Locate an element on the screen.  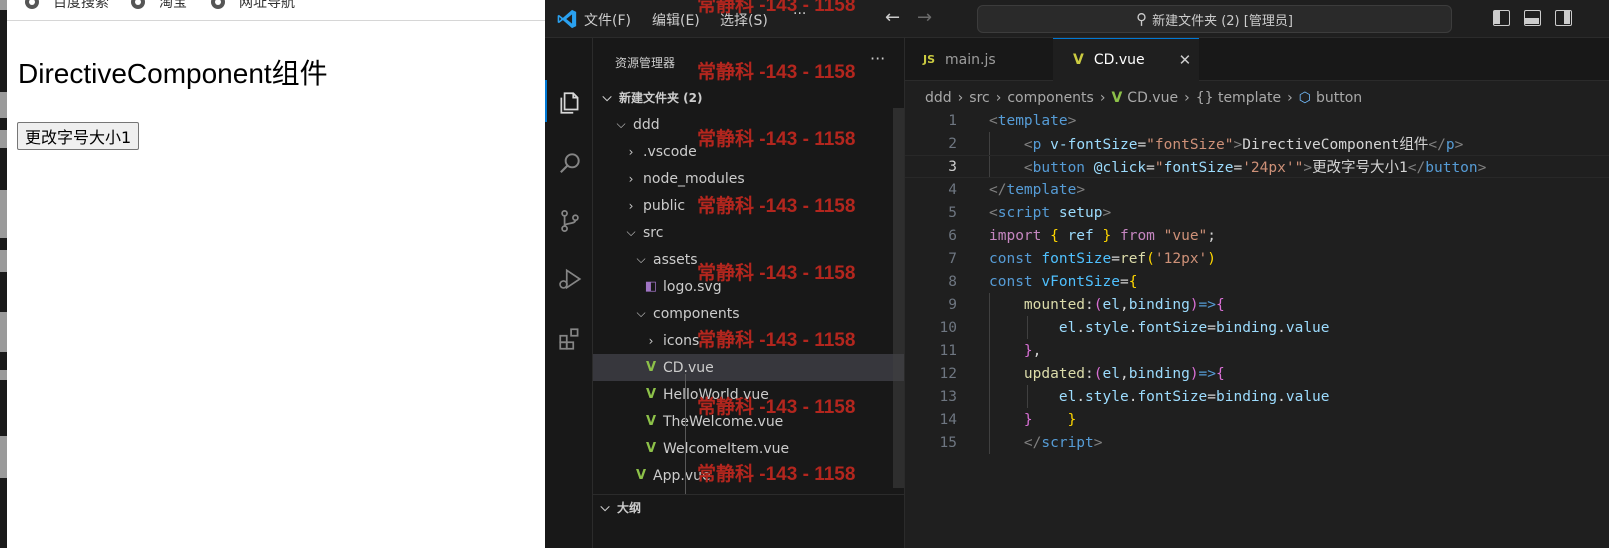
code-token: button is located at coordinates (1063, 168).